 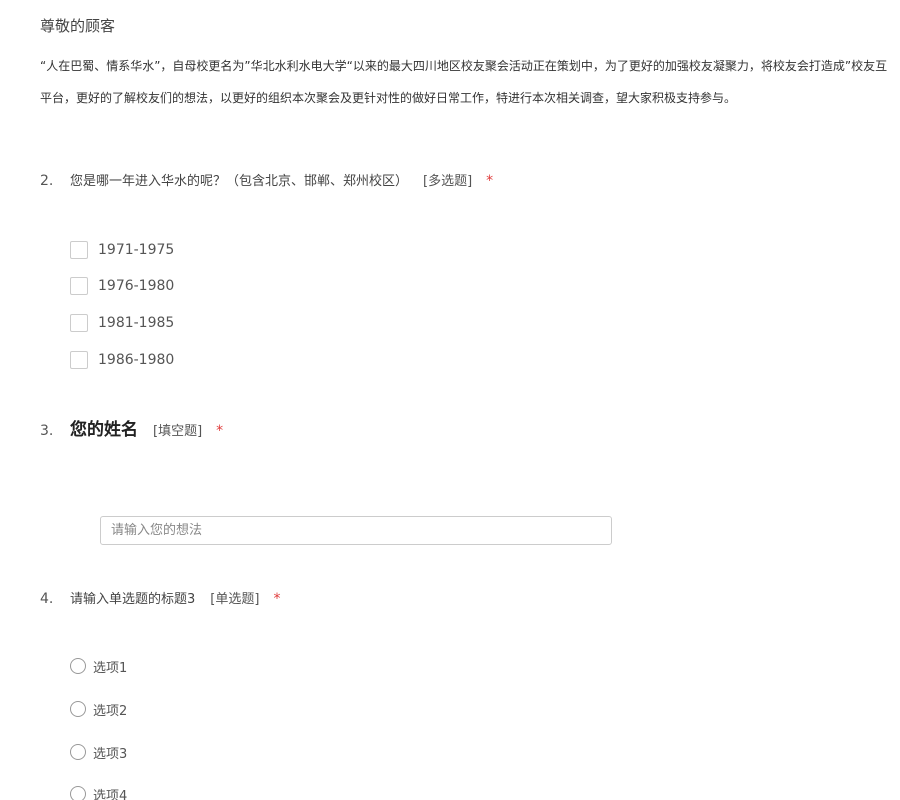 What do you see at coordinates (104, 430) in the screenshot?
I see `question-title: 您的姓名` at bounding box center [104, 430].